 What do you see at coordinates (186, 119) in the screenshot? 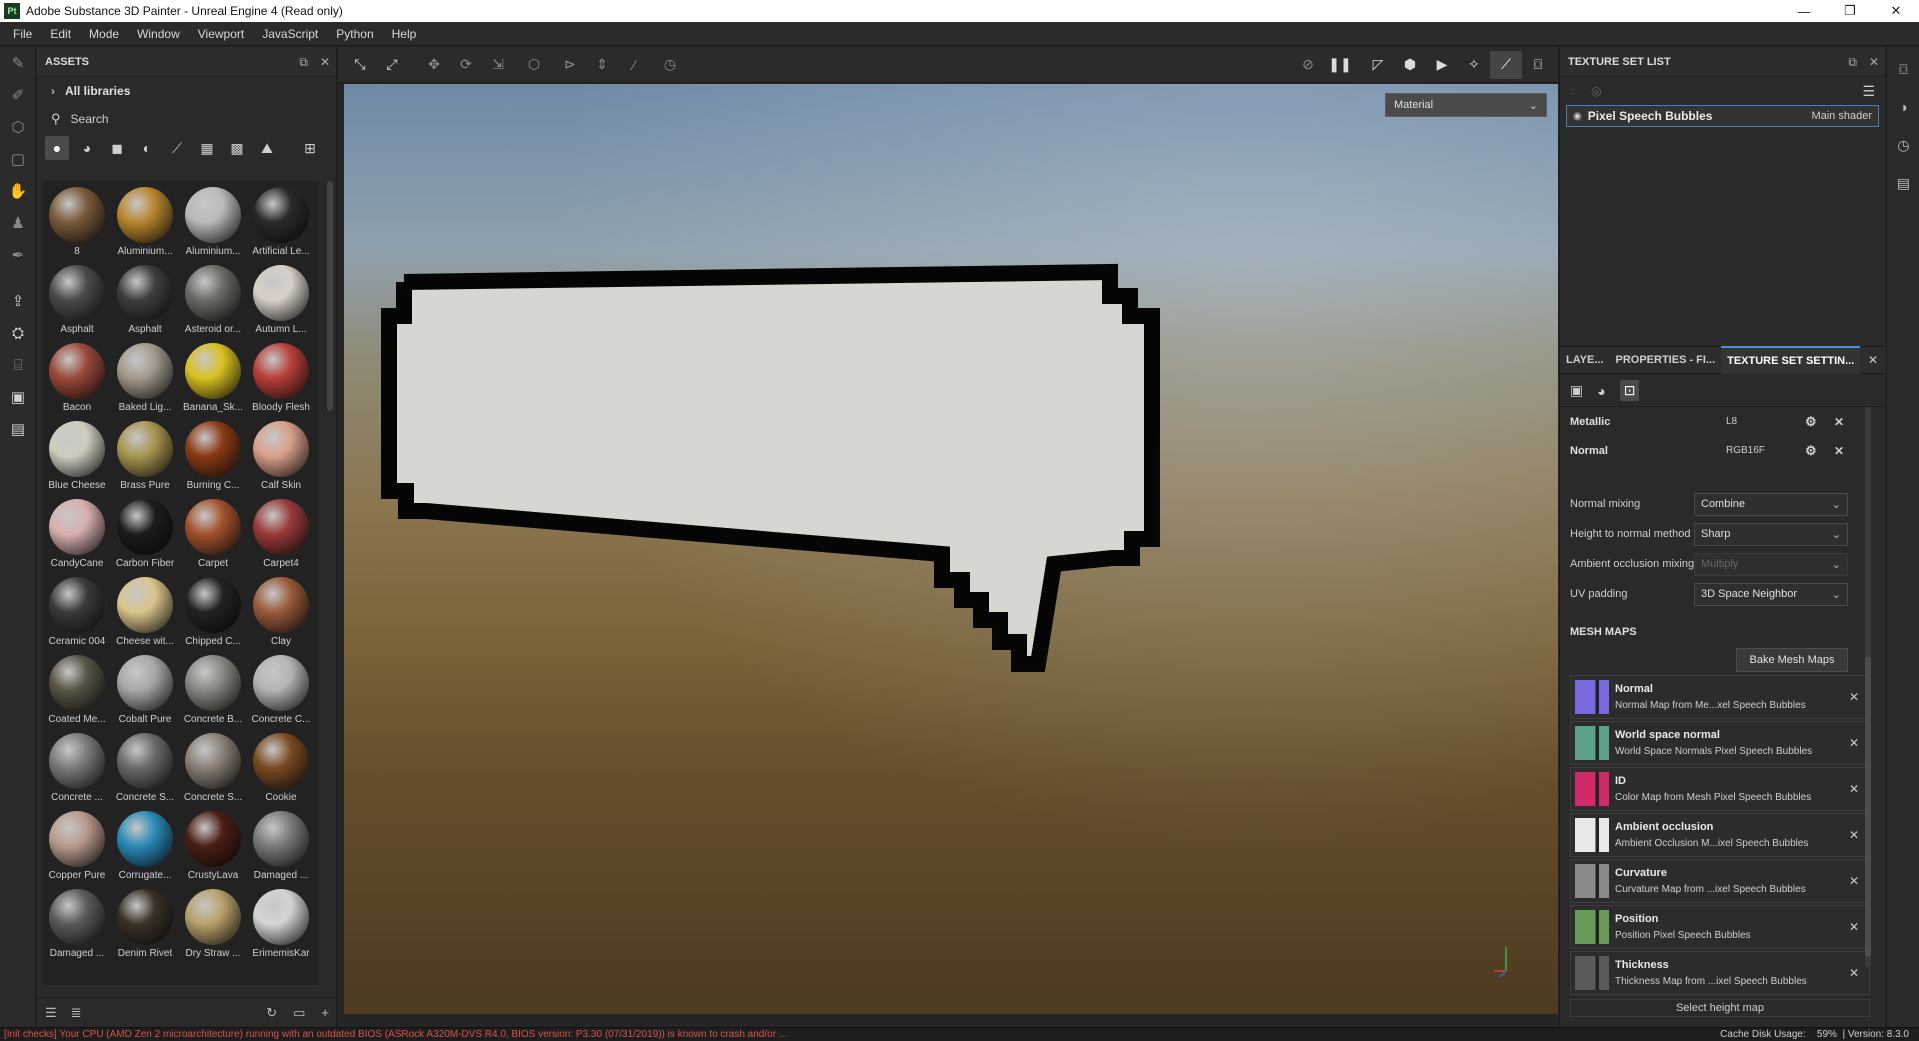
I see `asset-search-input: ⚲ Search` at bounding box center [186, 119].